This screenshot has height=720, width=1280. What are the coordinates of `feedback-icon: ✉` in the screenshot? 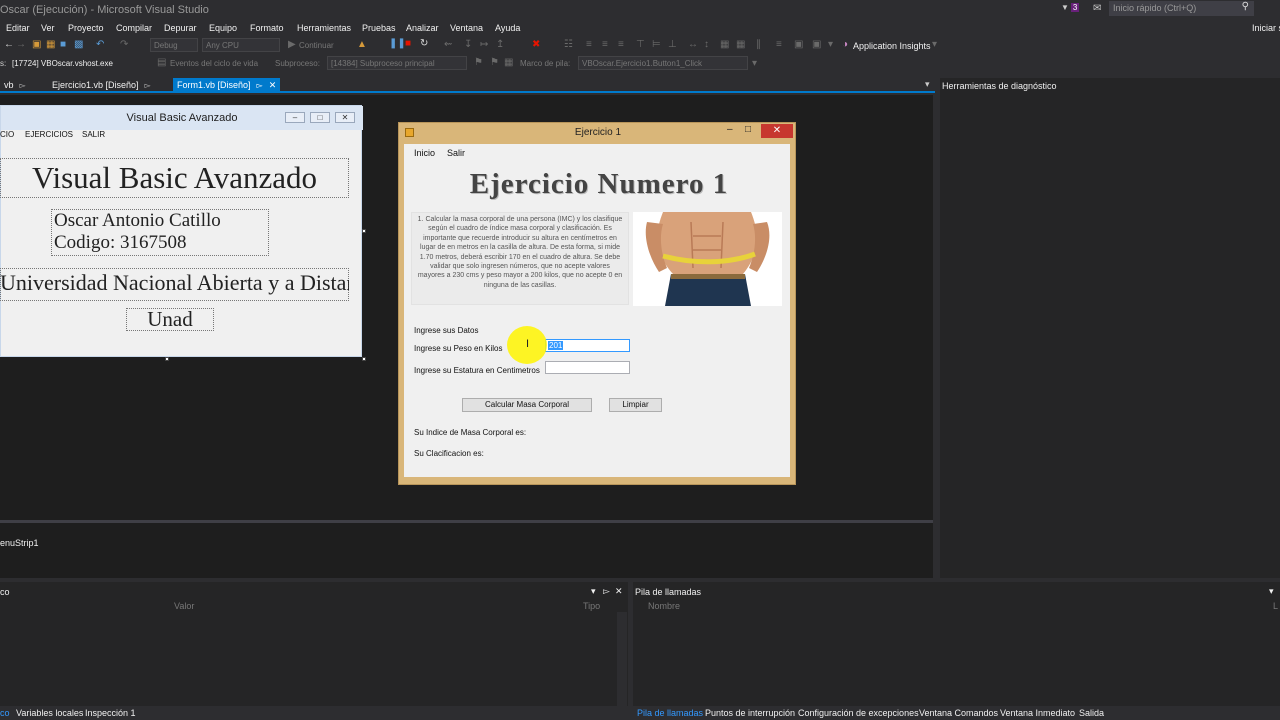 It's located at (1097, 8).